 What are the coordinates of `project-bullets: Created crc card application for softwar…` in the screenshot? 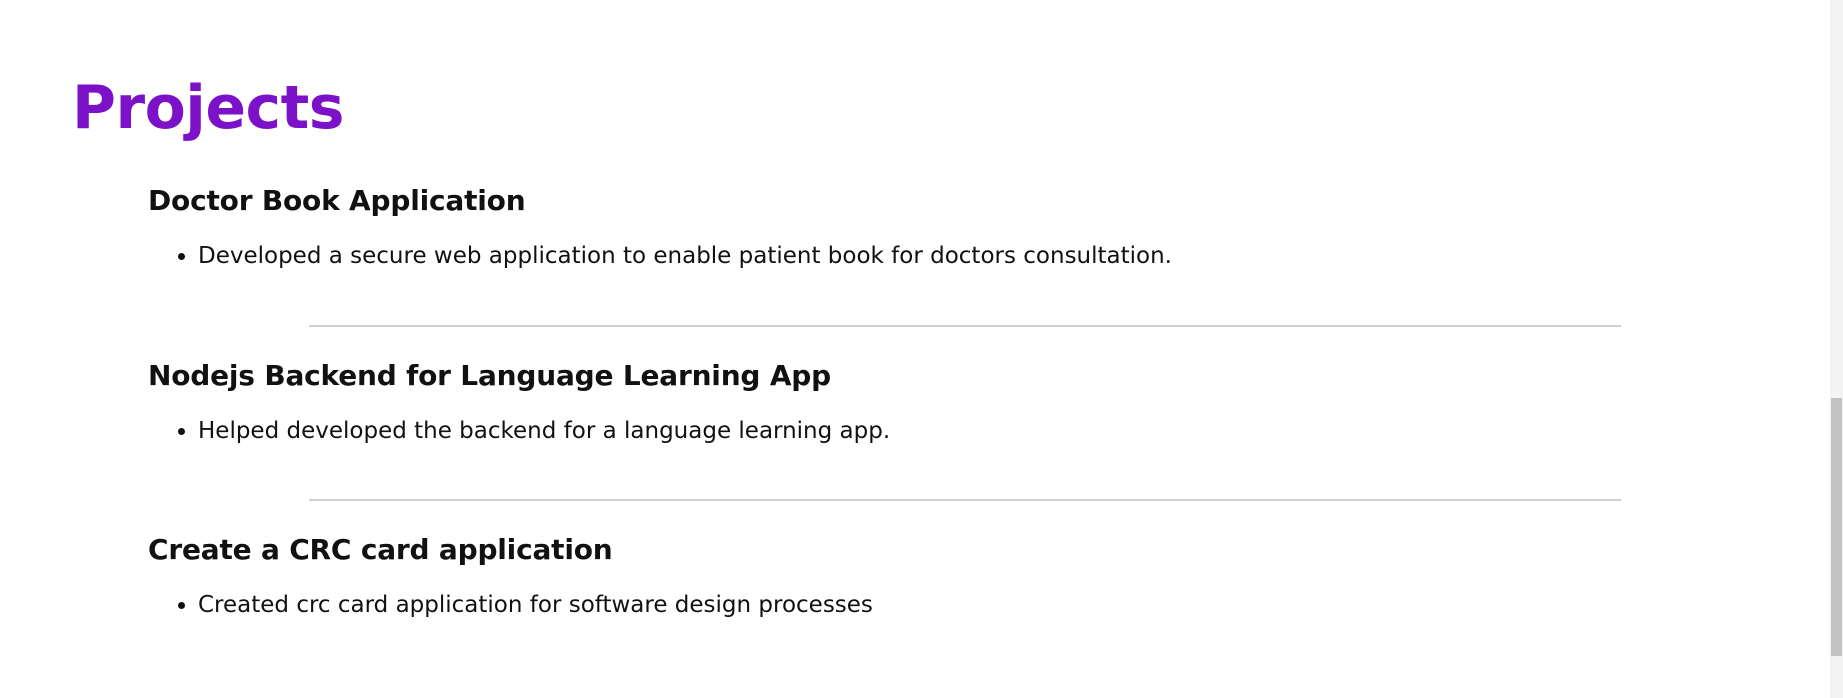 It's located at (878, 605).